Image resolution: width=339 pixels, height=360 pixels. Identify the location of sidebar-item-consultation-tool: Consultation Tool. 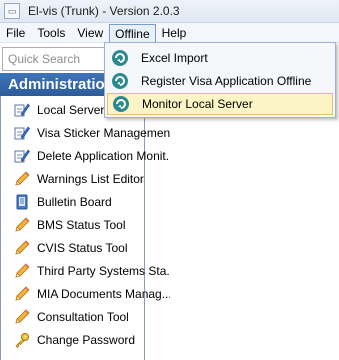
(85, 316).